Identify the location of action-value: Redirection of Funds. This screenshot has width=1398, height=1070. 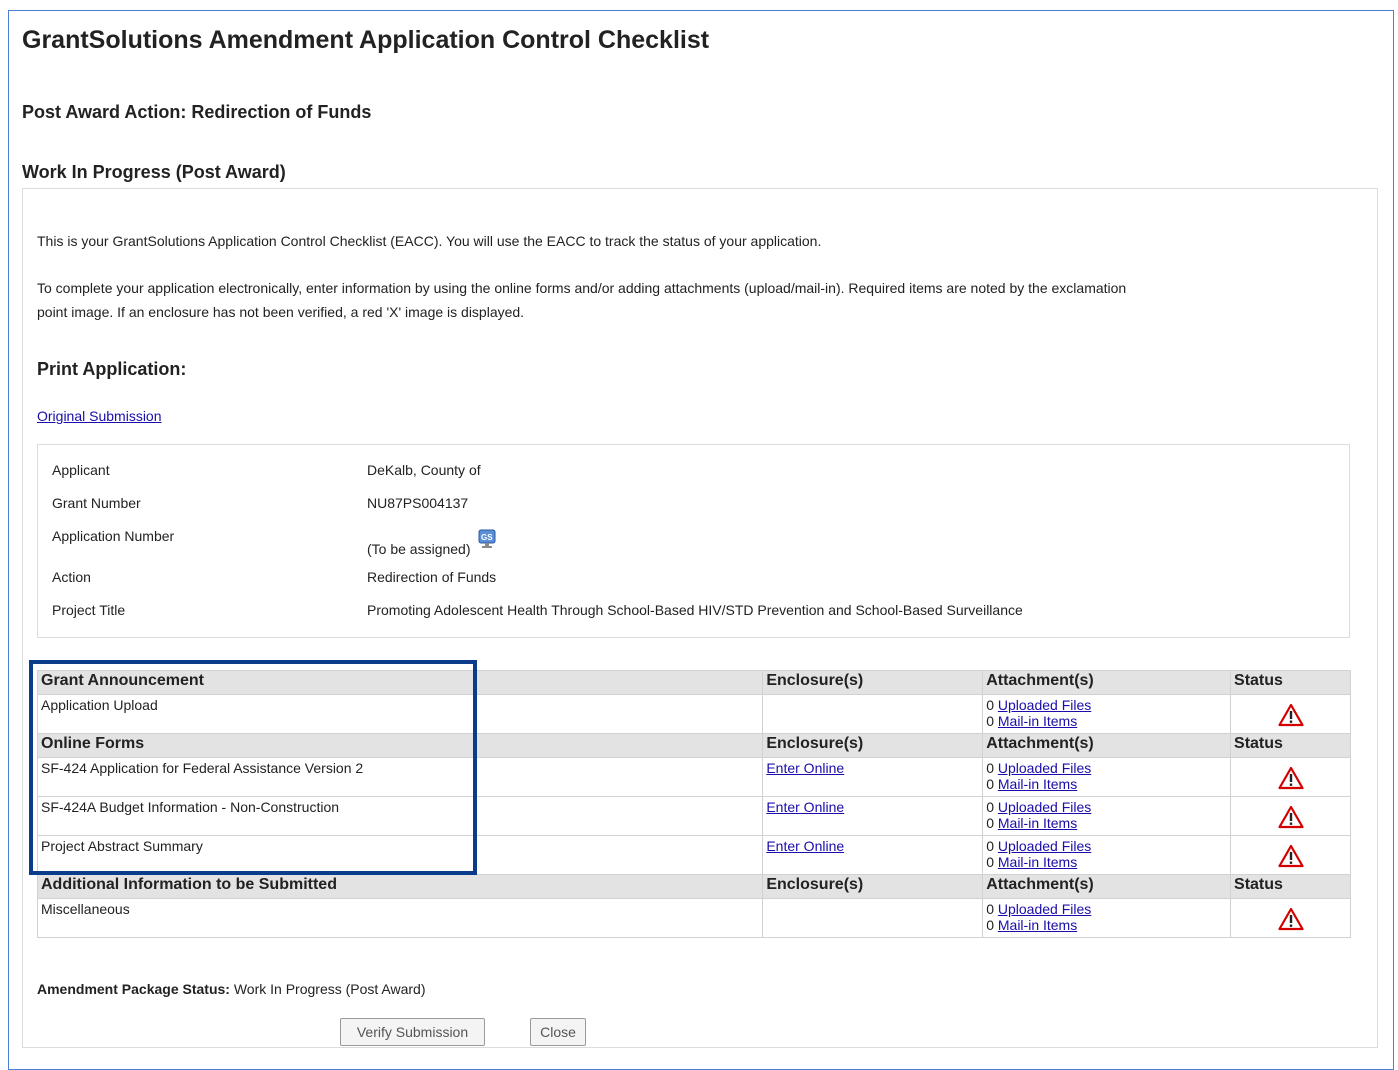
(432, 577).